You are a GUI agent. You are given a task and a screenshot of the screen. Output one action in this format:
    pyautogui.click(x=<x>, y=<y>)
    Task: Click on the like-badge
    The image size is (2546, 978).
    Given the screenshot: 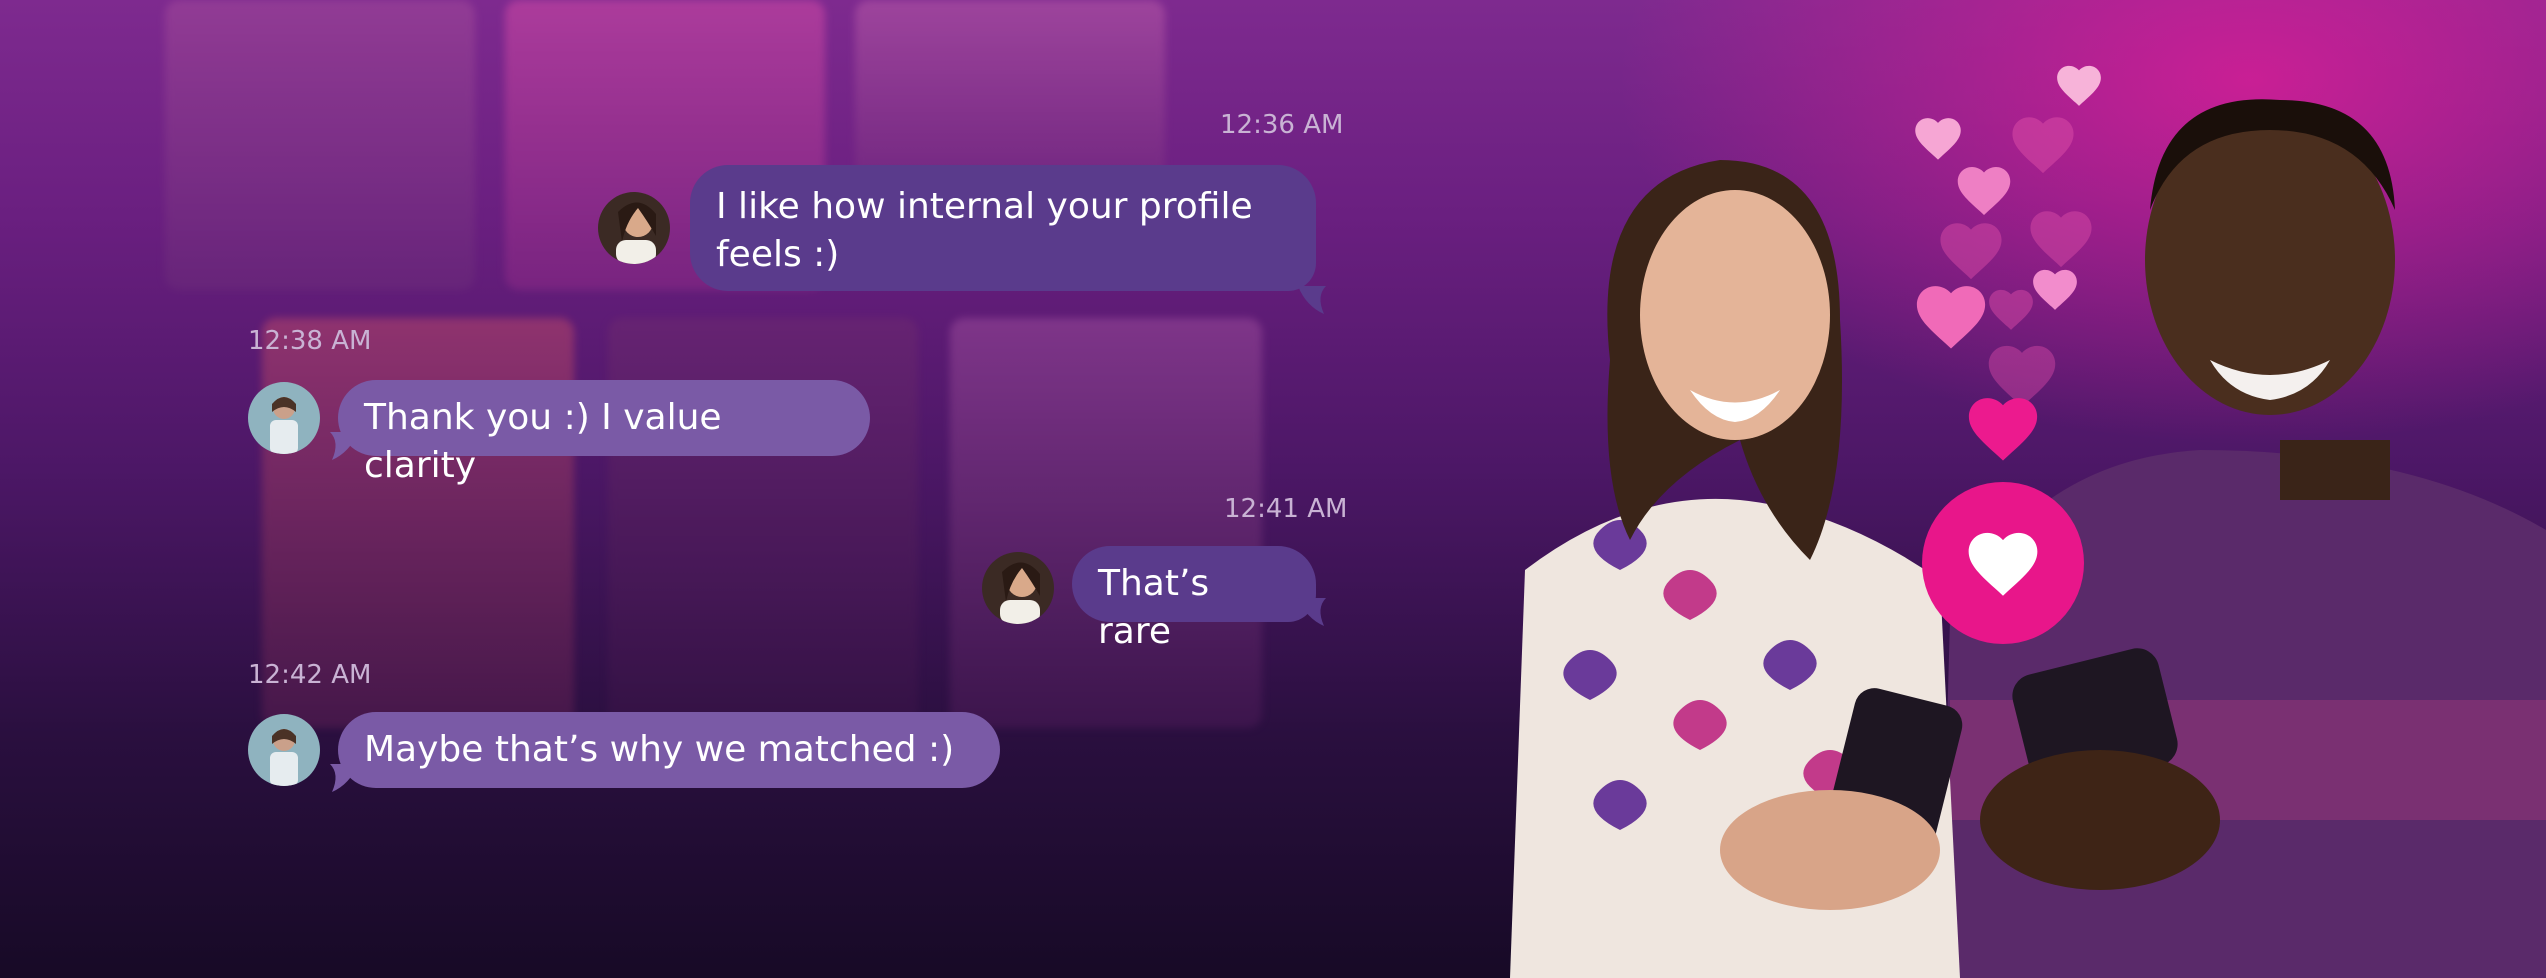 What is the action you would take?
    pyautogui.click(x=2003, y=563)
    